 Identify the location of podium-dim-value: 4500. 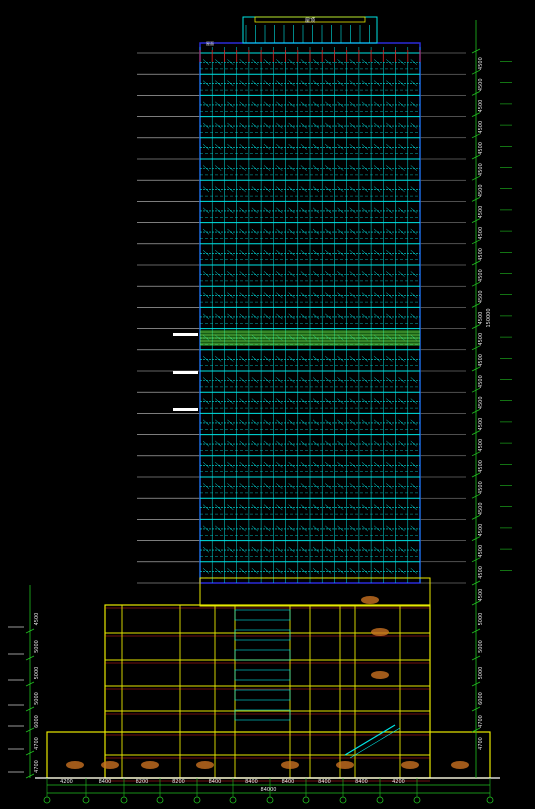
(481, 595).